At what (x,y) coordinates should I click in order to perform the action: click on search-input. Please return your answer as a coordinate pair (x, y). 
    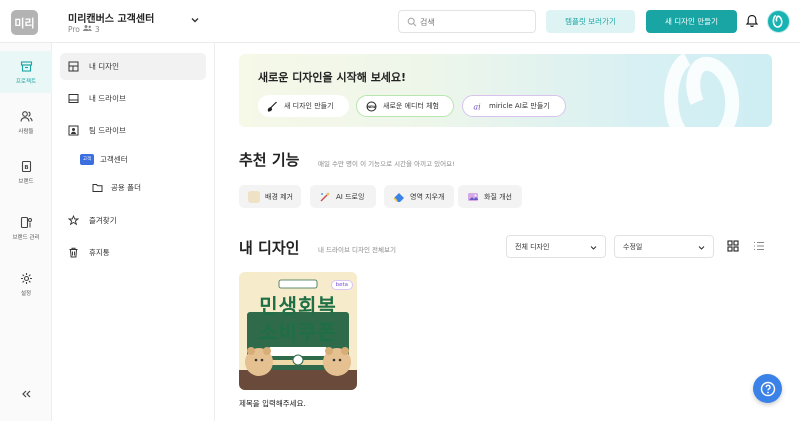
    Looking at the image, I should click on (475, 22).